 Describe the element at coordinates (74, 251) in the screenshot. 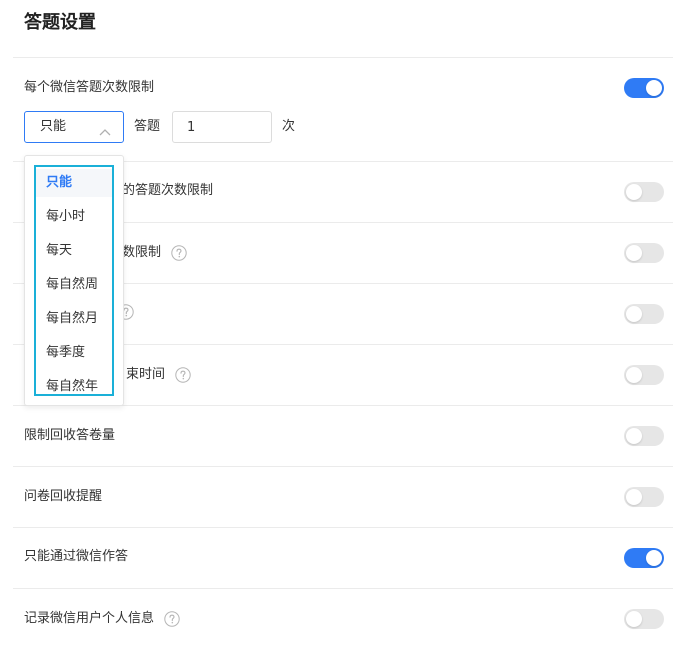

I see `dropdown-option-daily: 每天` at that location.